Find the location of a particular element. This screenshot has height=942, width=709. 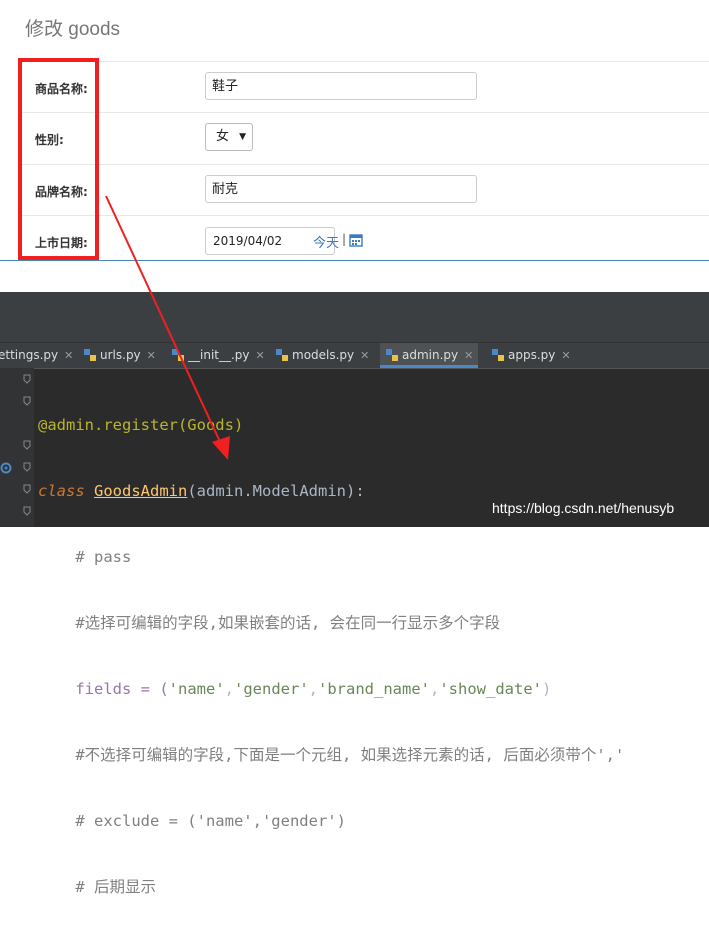

tab-init: __init__.py ✕ is located at coordinates (222, 355).